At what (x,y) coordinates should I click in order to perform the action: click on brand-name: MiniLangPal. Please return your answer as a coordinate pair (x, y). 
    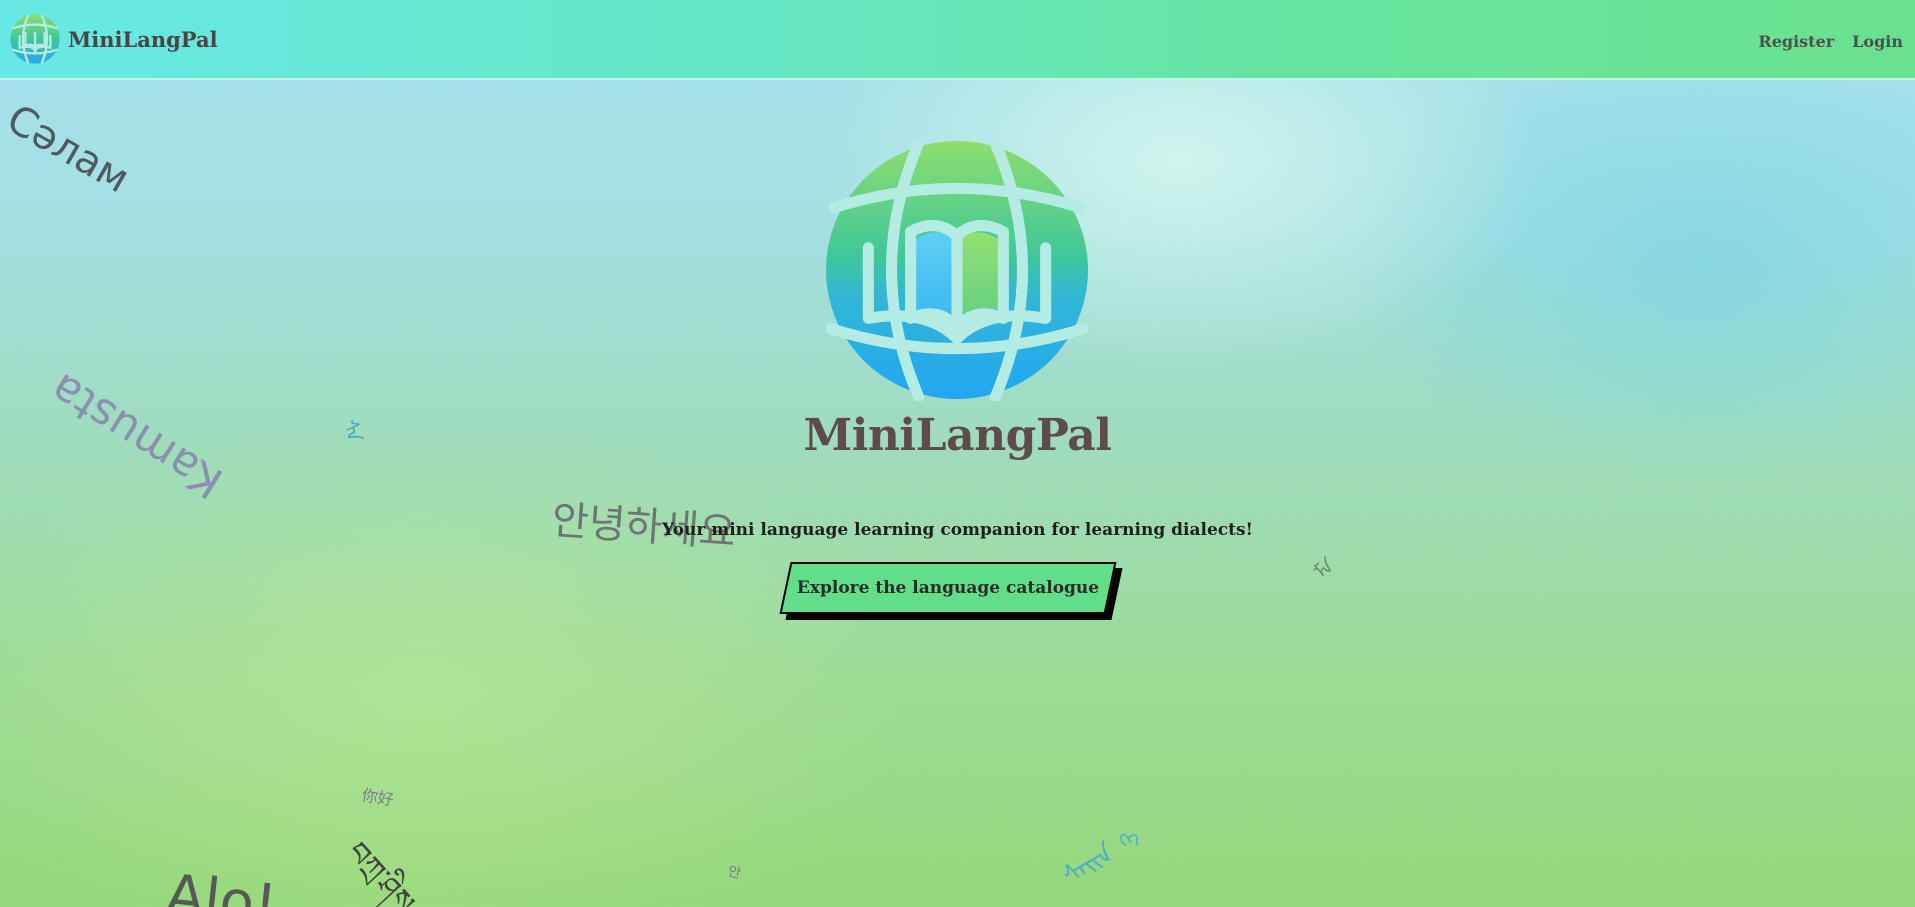
    Looking at the image, I should click on (143, 39).